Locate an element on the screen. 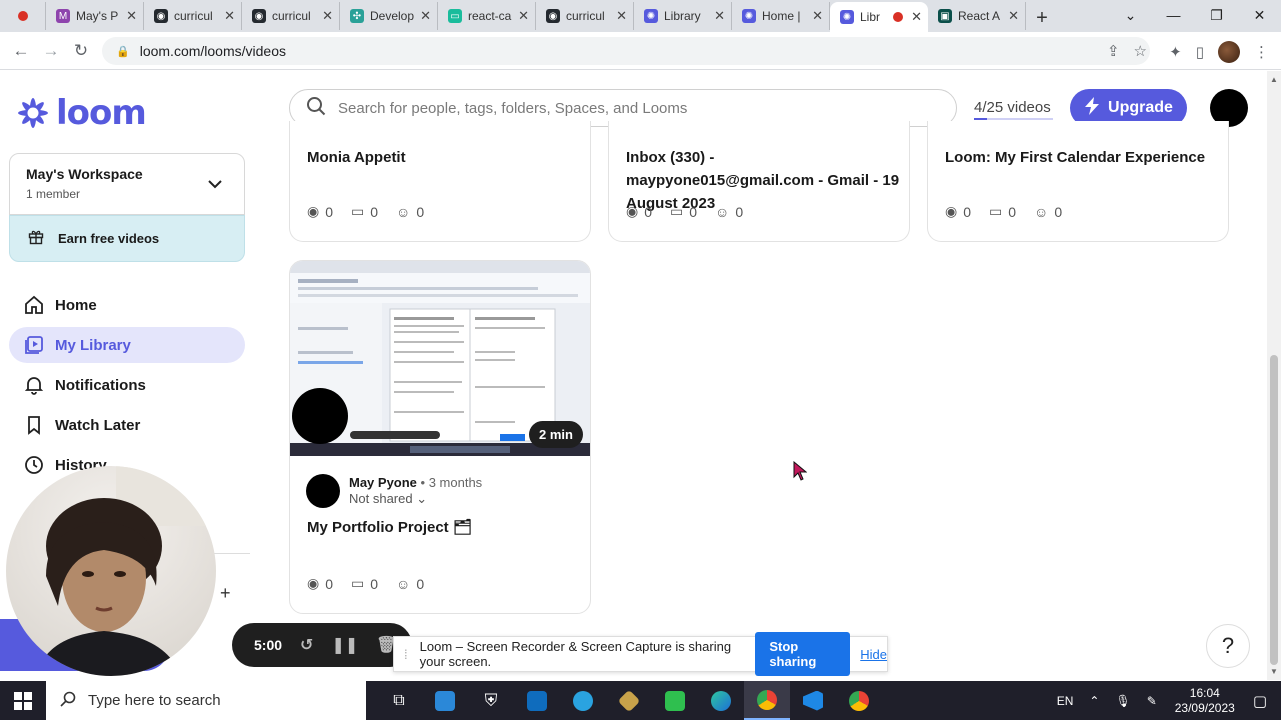  forward-arrow-icon: → is located at coordinates (51, 51).